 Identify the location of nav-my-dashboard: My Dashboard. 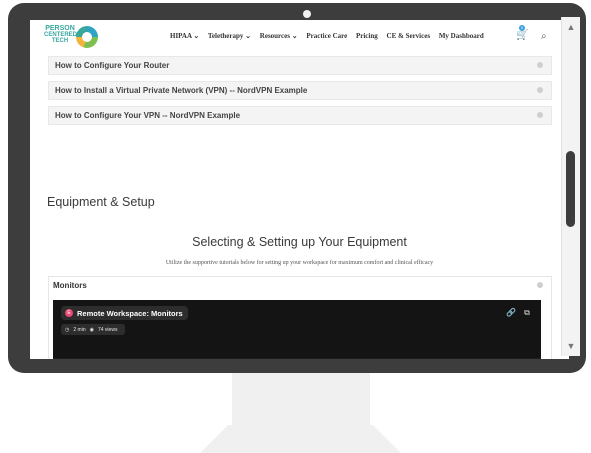
(461, 36).